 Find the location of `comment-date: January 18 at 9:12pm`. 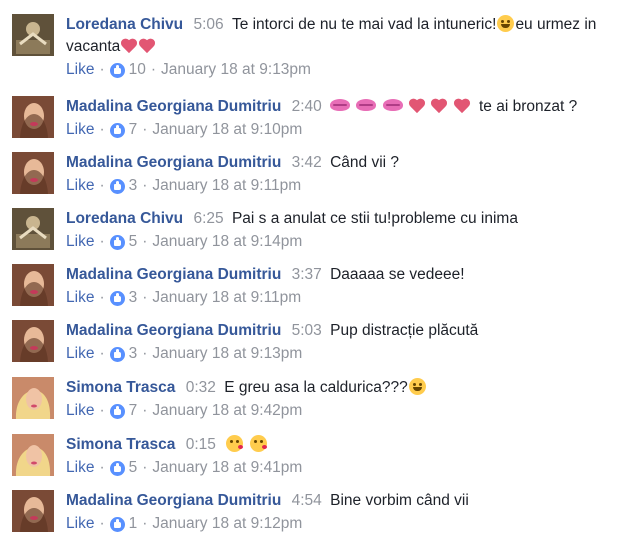

comment-date: January 18 at 9:12pm is located at coordinates (227, 524).